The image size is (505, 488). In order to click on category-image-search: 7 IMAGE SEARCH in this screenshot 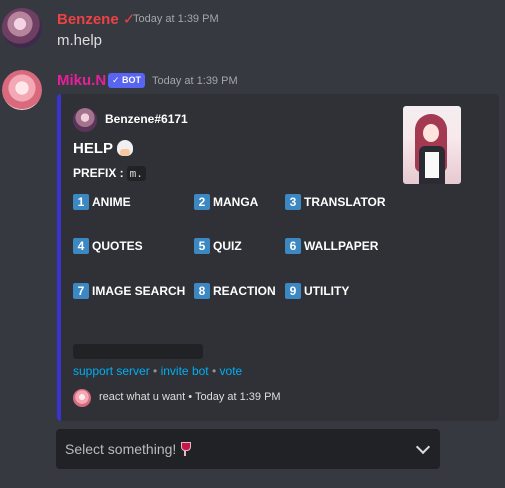, I will do `click(129, 291)`.